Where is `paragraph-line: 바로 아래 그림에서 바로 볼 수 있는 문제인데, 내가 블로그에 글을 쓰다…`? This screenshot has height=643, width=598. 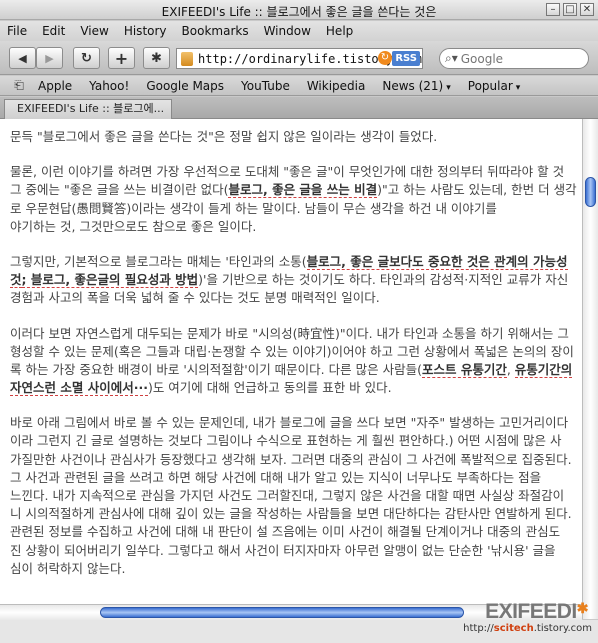 paragraph-line: 바로 아래 그림에서 바로 볼 수 있는 문제인데, 내가 블로그에 글을 쓰다… is located at coordinates (289, 423).